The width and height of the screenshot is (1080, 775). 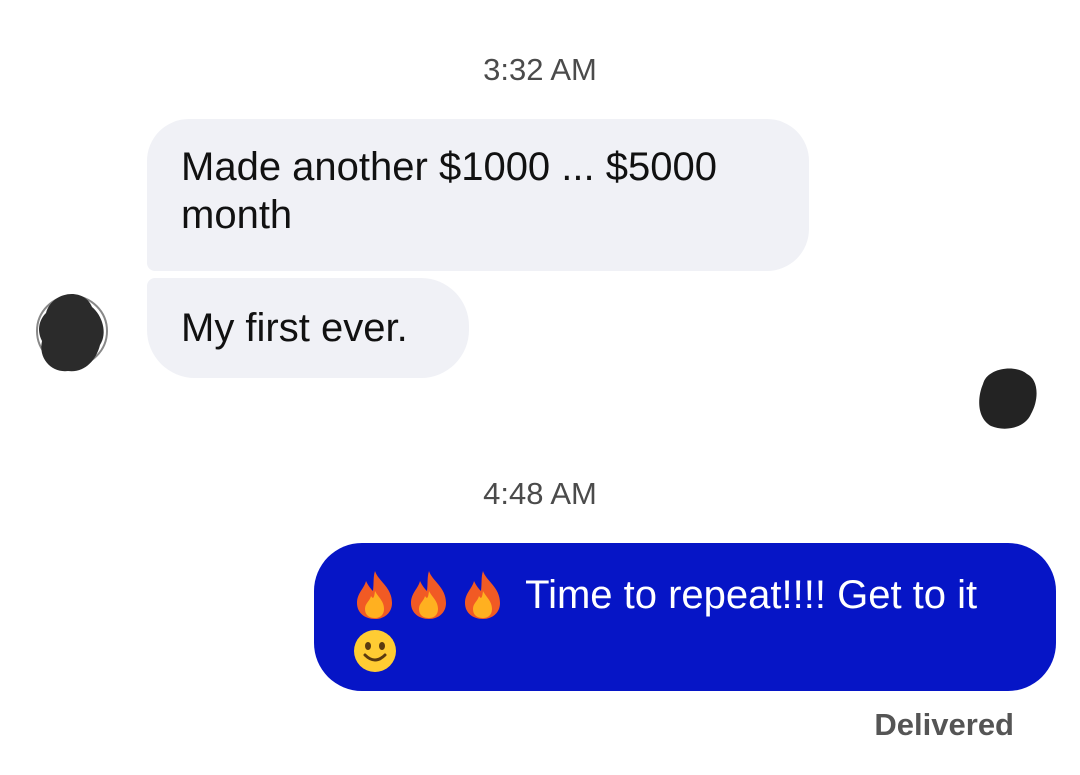 What do you see at coordinates (375, 651) in the screenshot?
I see `smiling-face-icon` at bounding box center [375, 651].